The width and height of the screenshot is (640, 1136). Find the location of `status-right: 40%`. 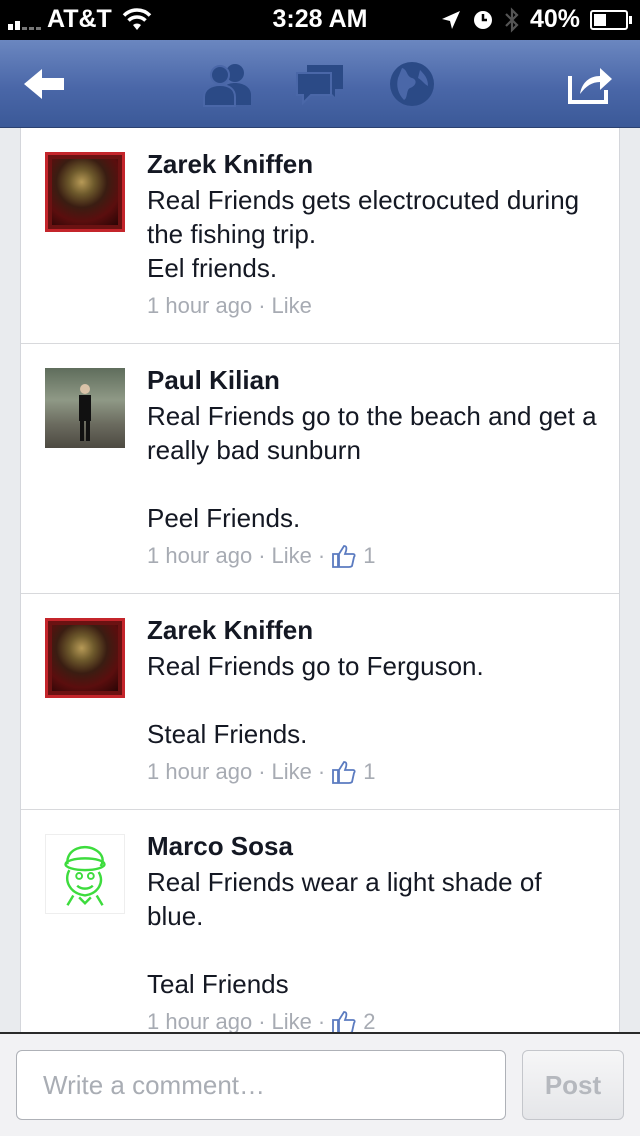

status-right: 40% is located at coordinates (536, 19).